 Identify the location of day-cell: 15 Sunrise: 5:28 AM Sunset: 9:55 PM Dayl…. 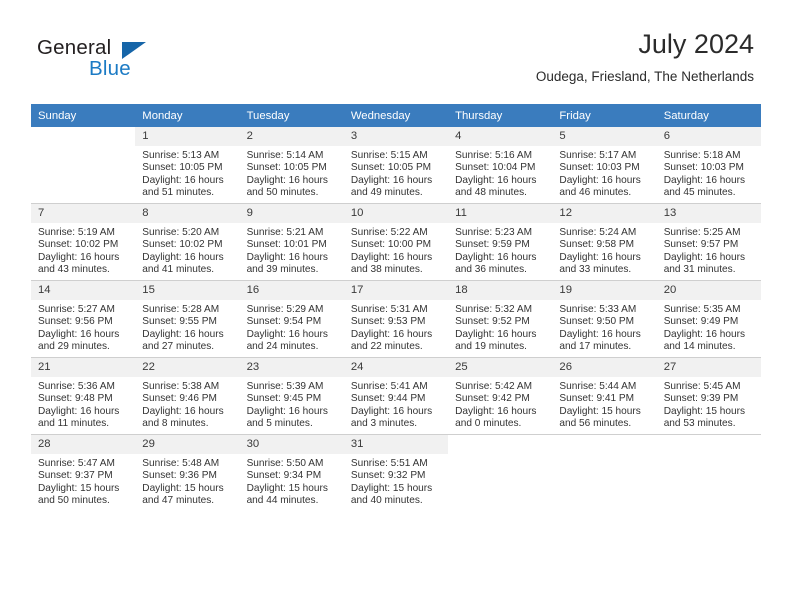
(187, 319).